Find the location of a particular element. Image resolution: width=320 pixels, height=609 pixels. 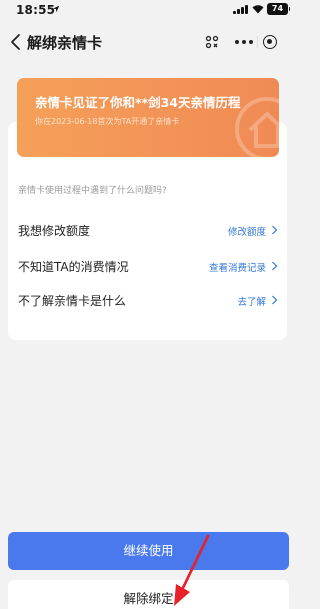

battery-icon: 74 is located at coordinates (278, 9).